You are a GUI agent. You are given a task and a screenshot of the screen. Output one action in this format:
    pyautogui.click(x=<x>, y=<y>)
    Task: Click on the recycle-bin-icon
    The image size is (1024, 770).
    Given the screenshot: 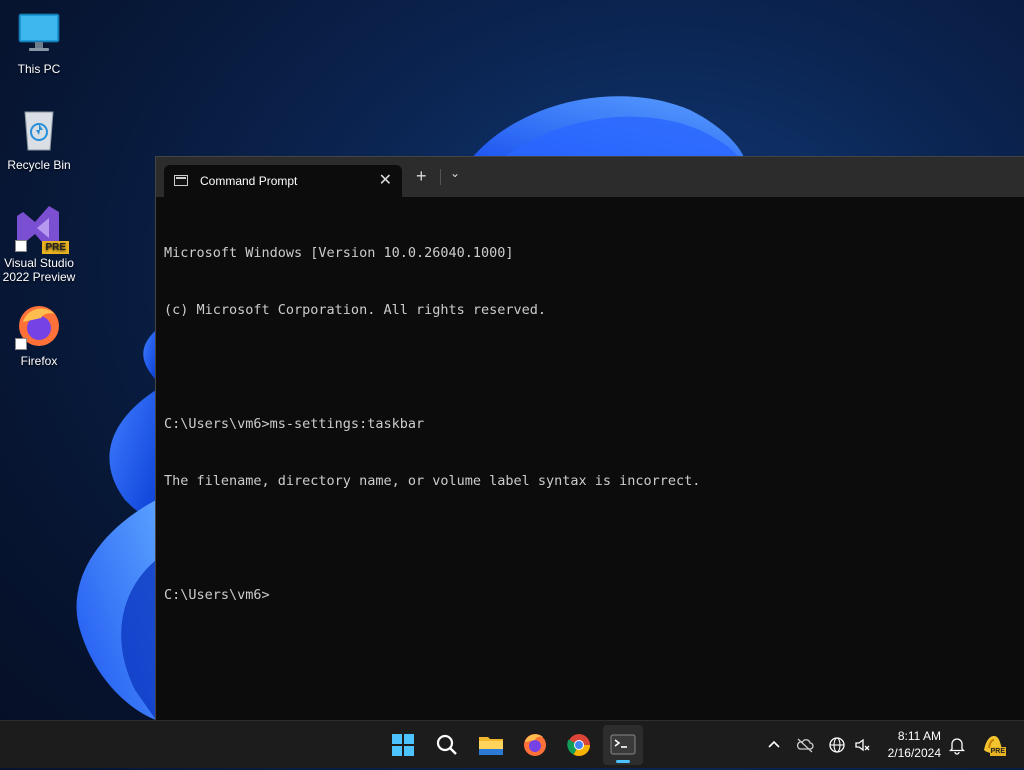 What is the action you would take?
    pyautogui.click(x=39, y=130)
    